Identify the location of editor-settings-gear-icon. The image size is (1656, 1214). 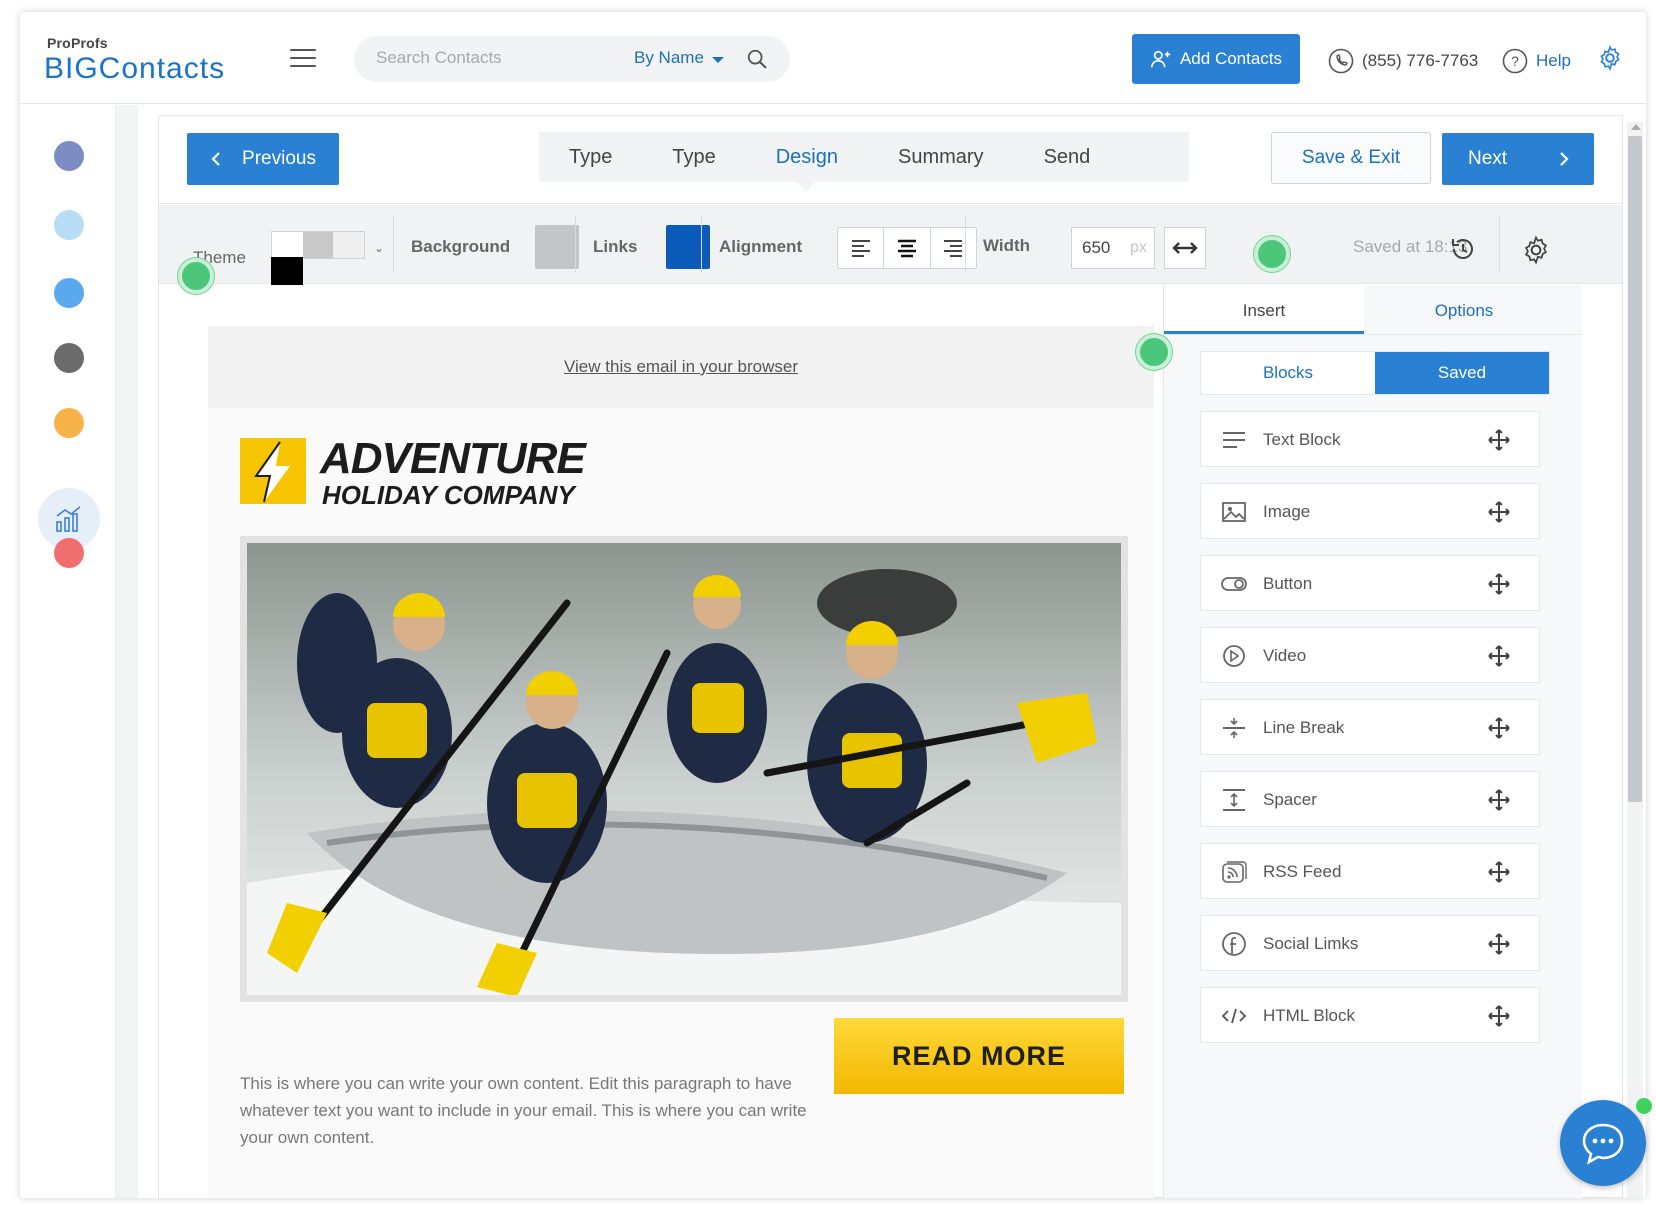
(1536, 250).